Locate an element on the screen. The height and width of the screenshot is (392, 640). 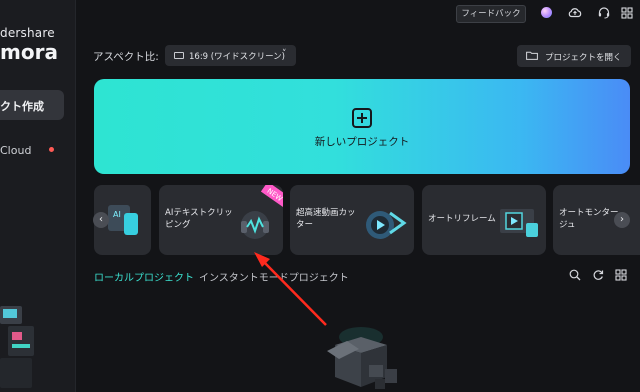
open-project-label: プロジェクトを開く is located at coordinates (583, 58).